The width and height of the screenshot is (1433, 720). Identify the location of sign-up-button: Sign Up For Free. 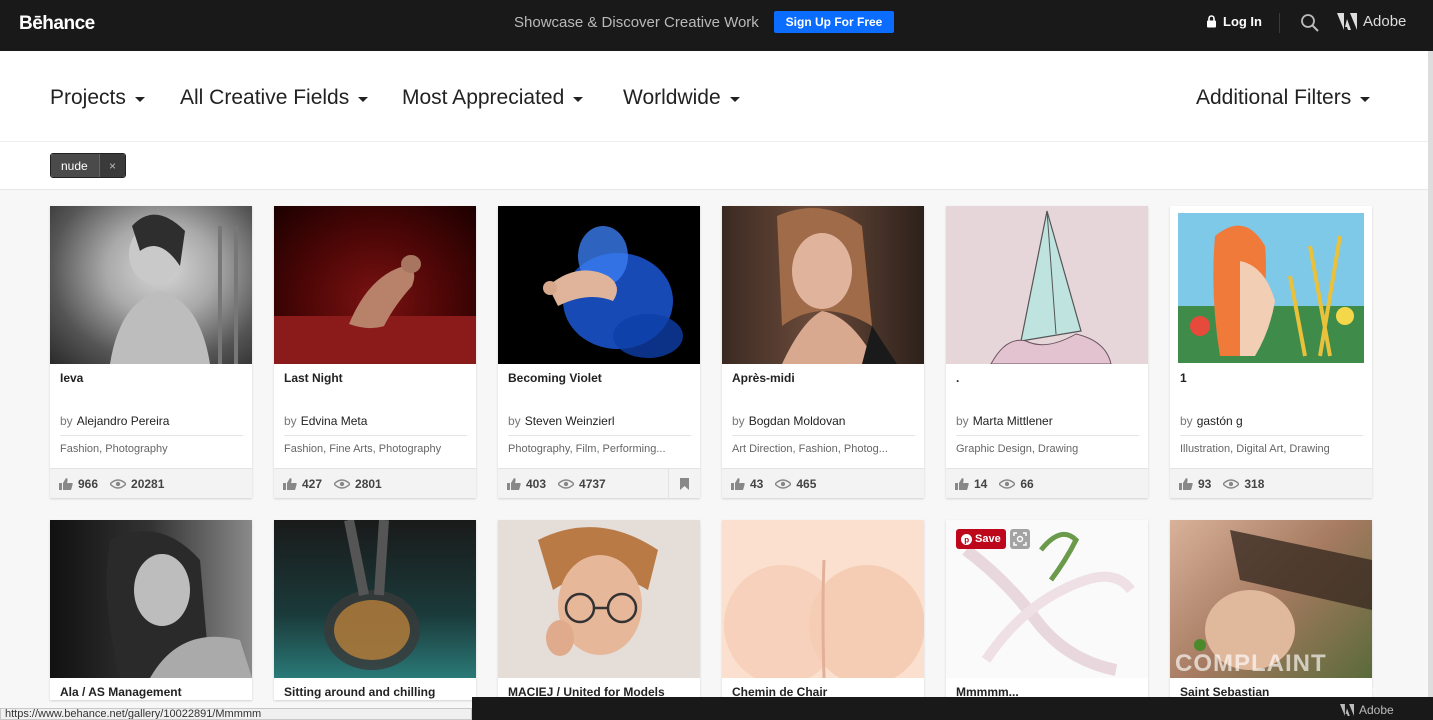
(834, 22).